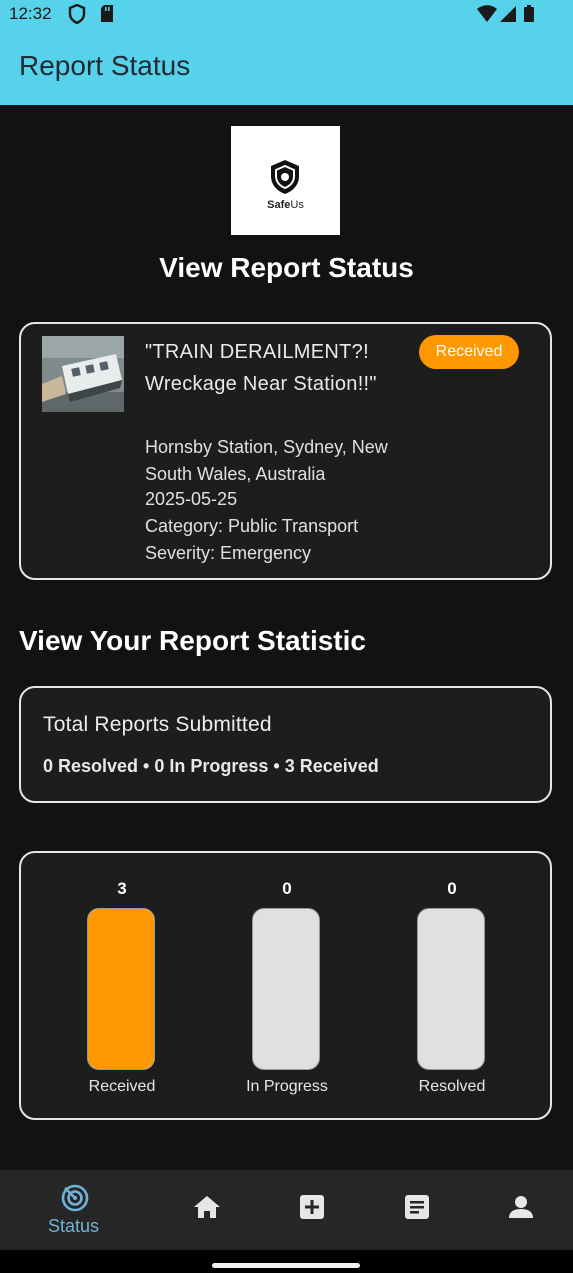  Describe the element at coordinates (529, 13) in the screenshot. I see `battery-icon` at that location.